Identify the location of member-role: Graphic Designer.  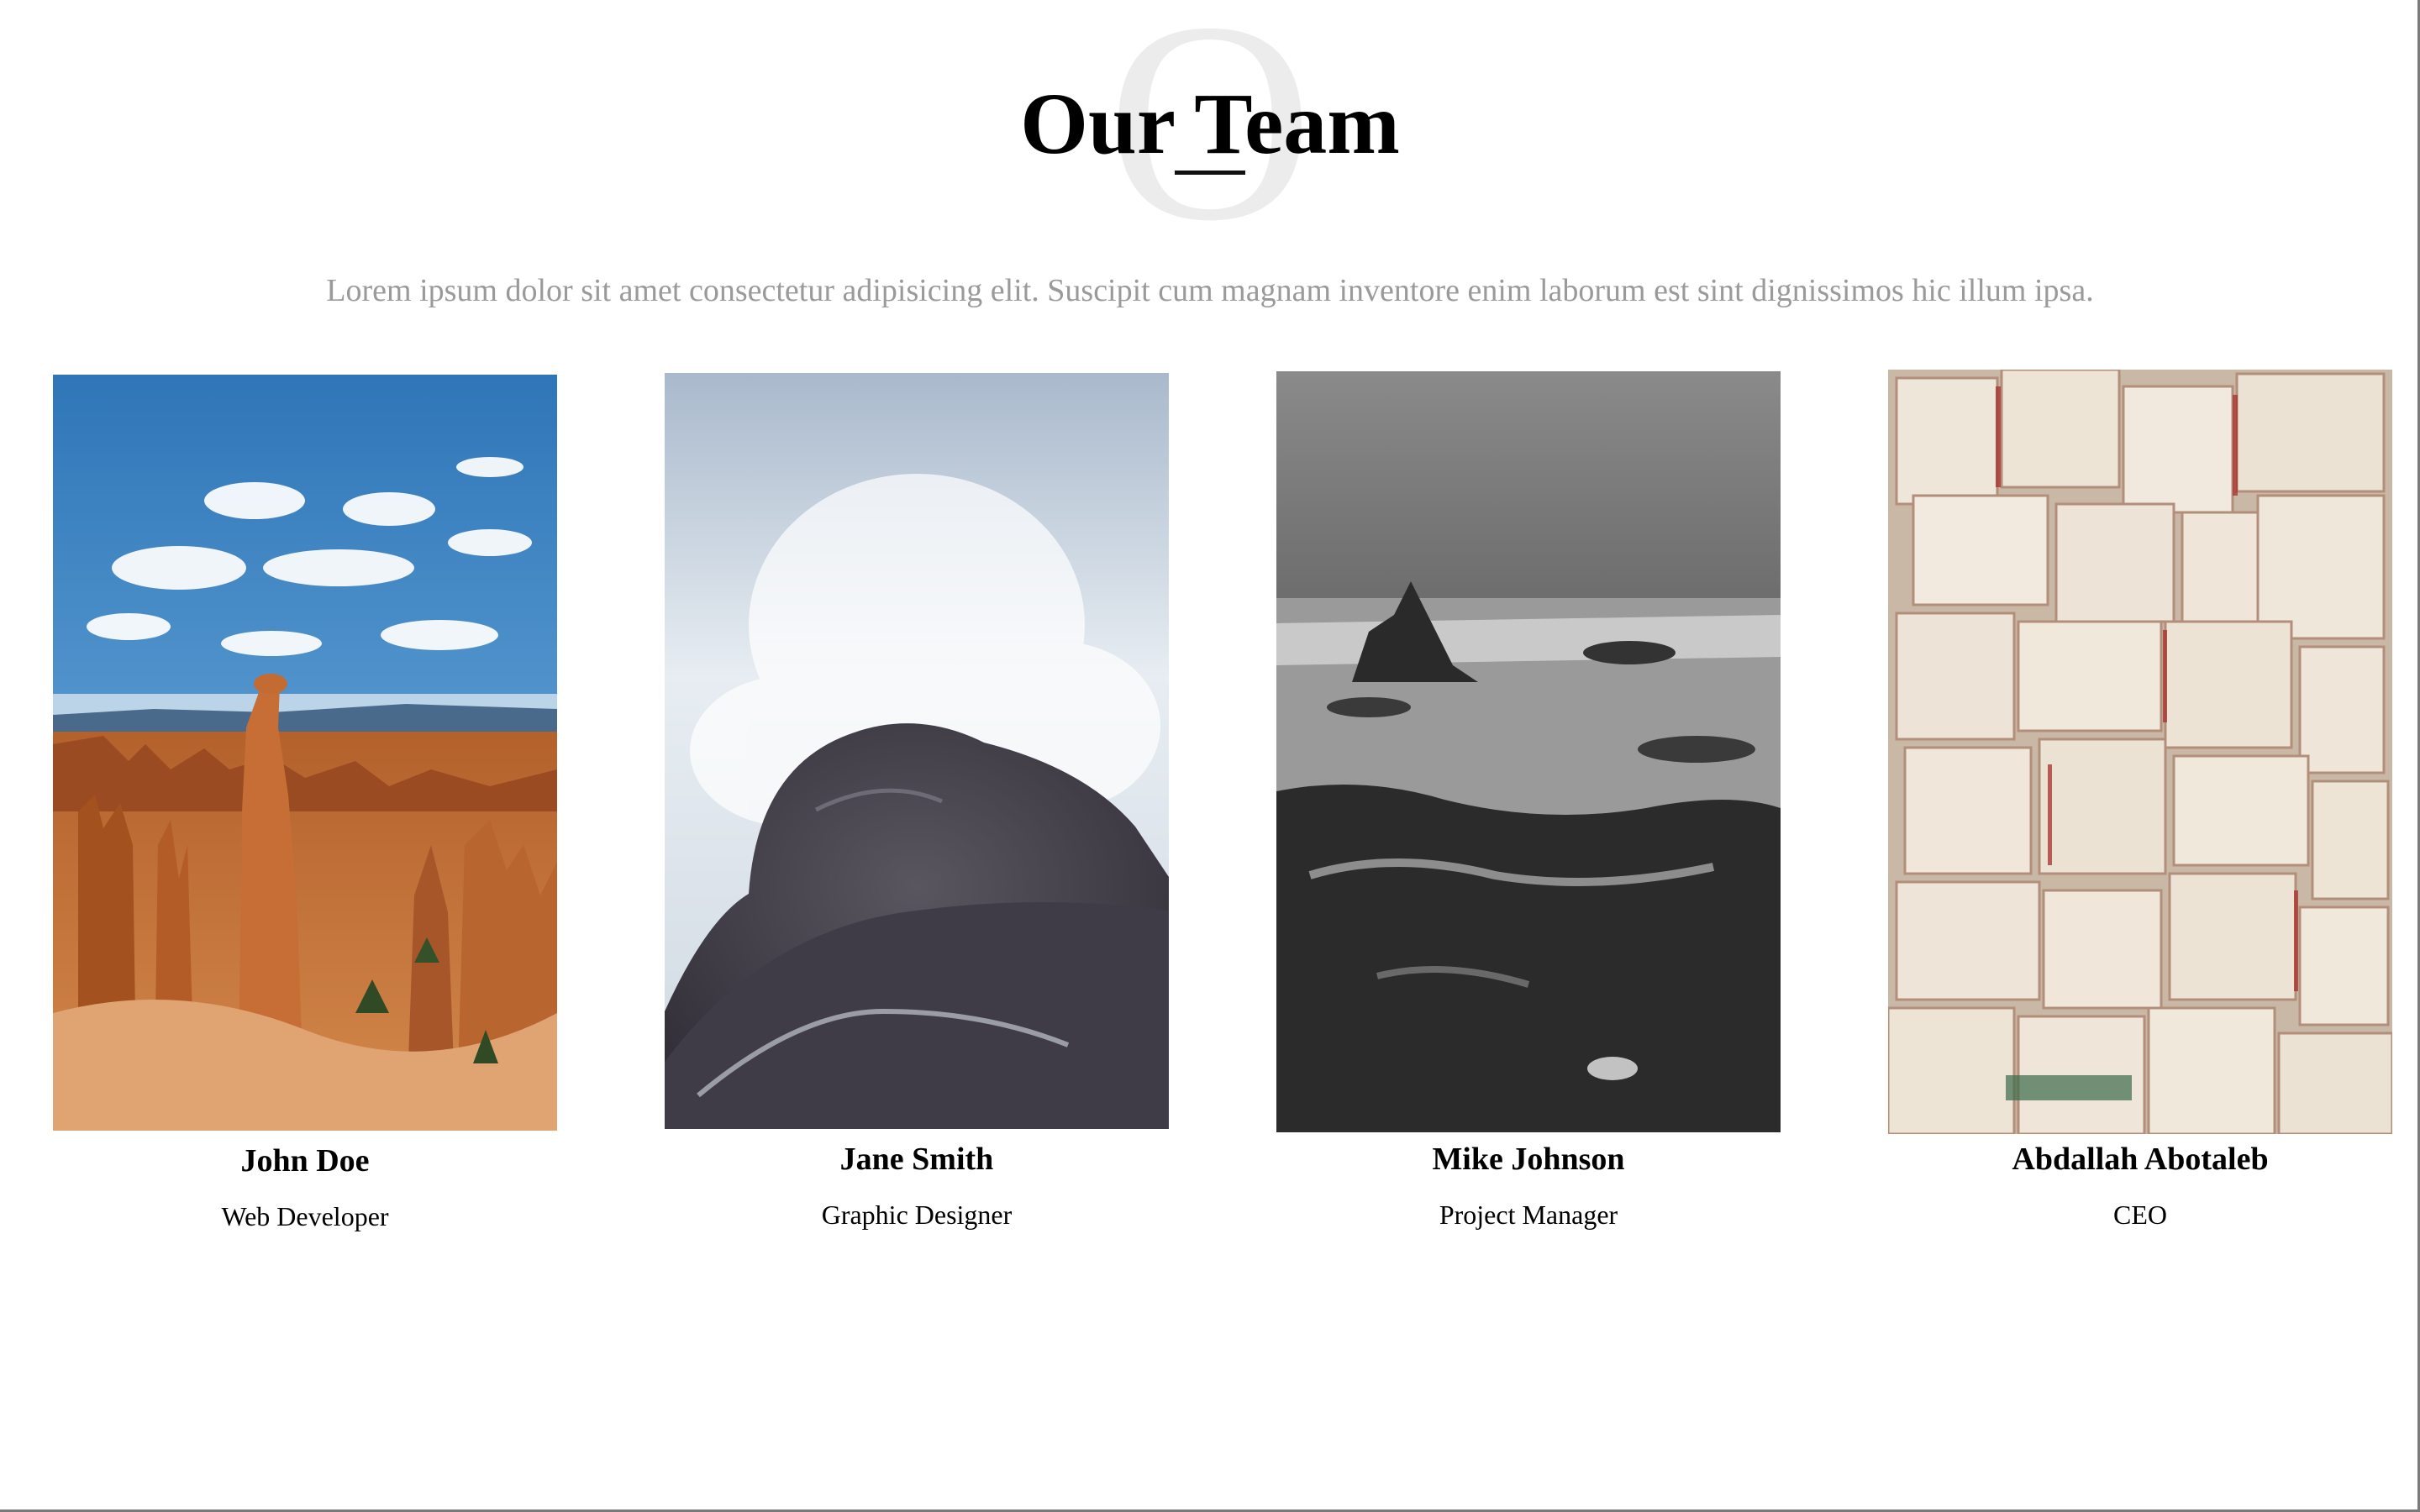
(917, 1215).